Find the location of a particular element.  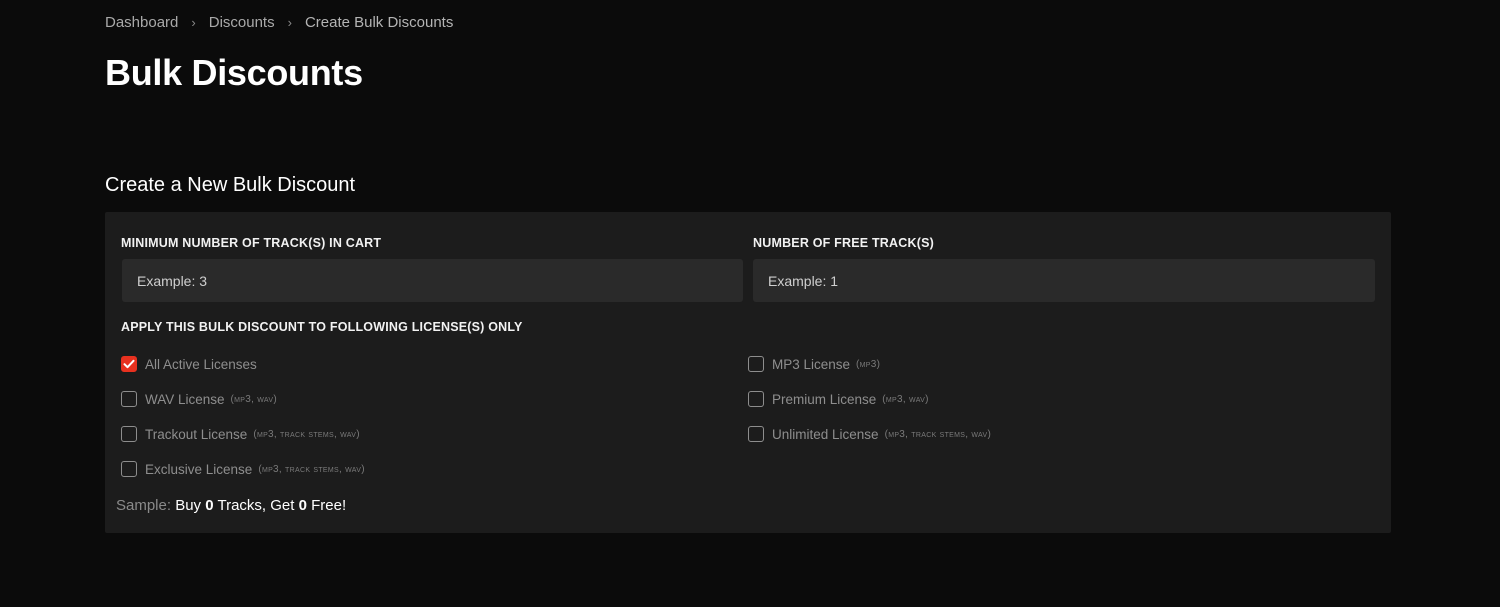

checkbox-checked is located at coordinates (129, 364).